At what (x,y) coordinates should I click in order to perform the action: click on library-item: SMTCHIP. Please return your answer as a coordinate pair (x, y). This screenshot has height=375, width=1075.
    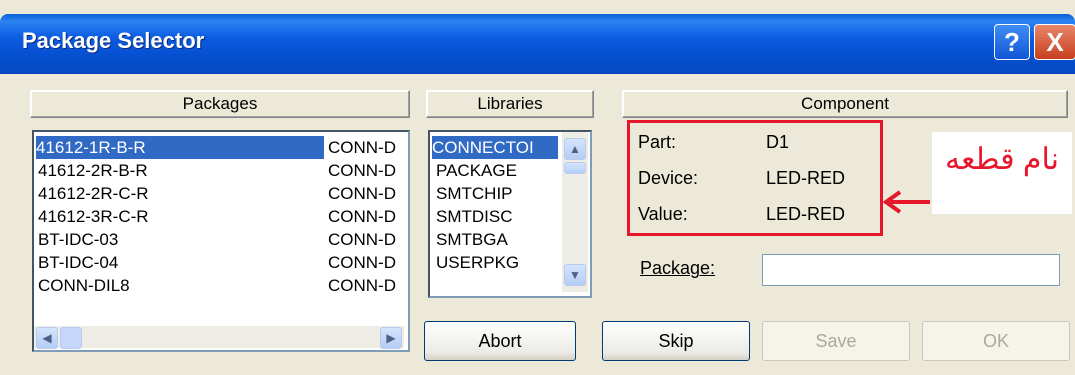
    Looking at the image, I should click on (474, 193).